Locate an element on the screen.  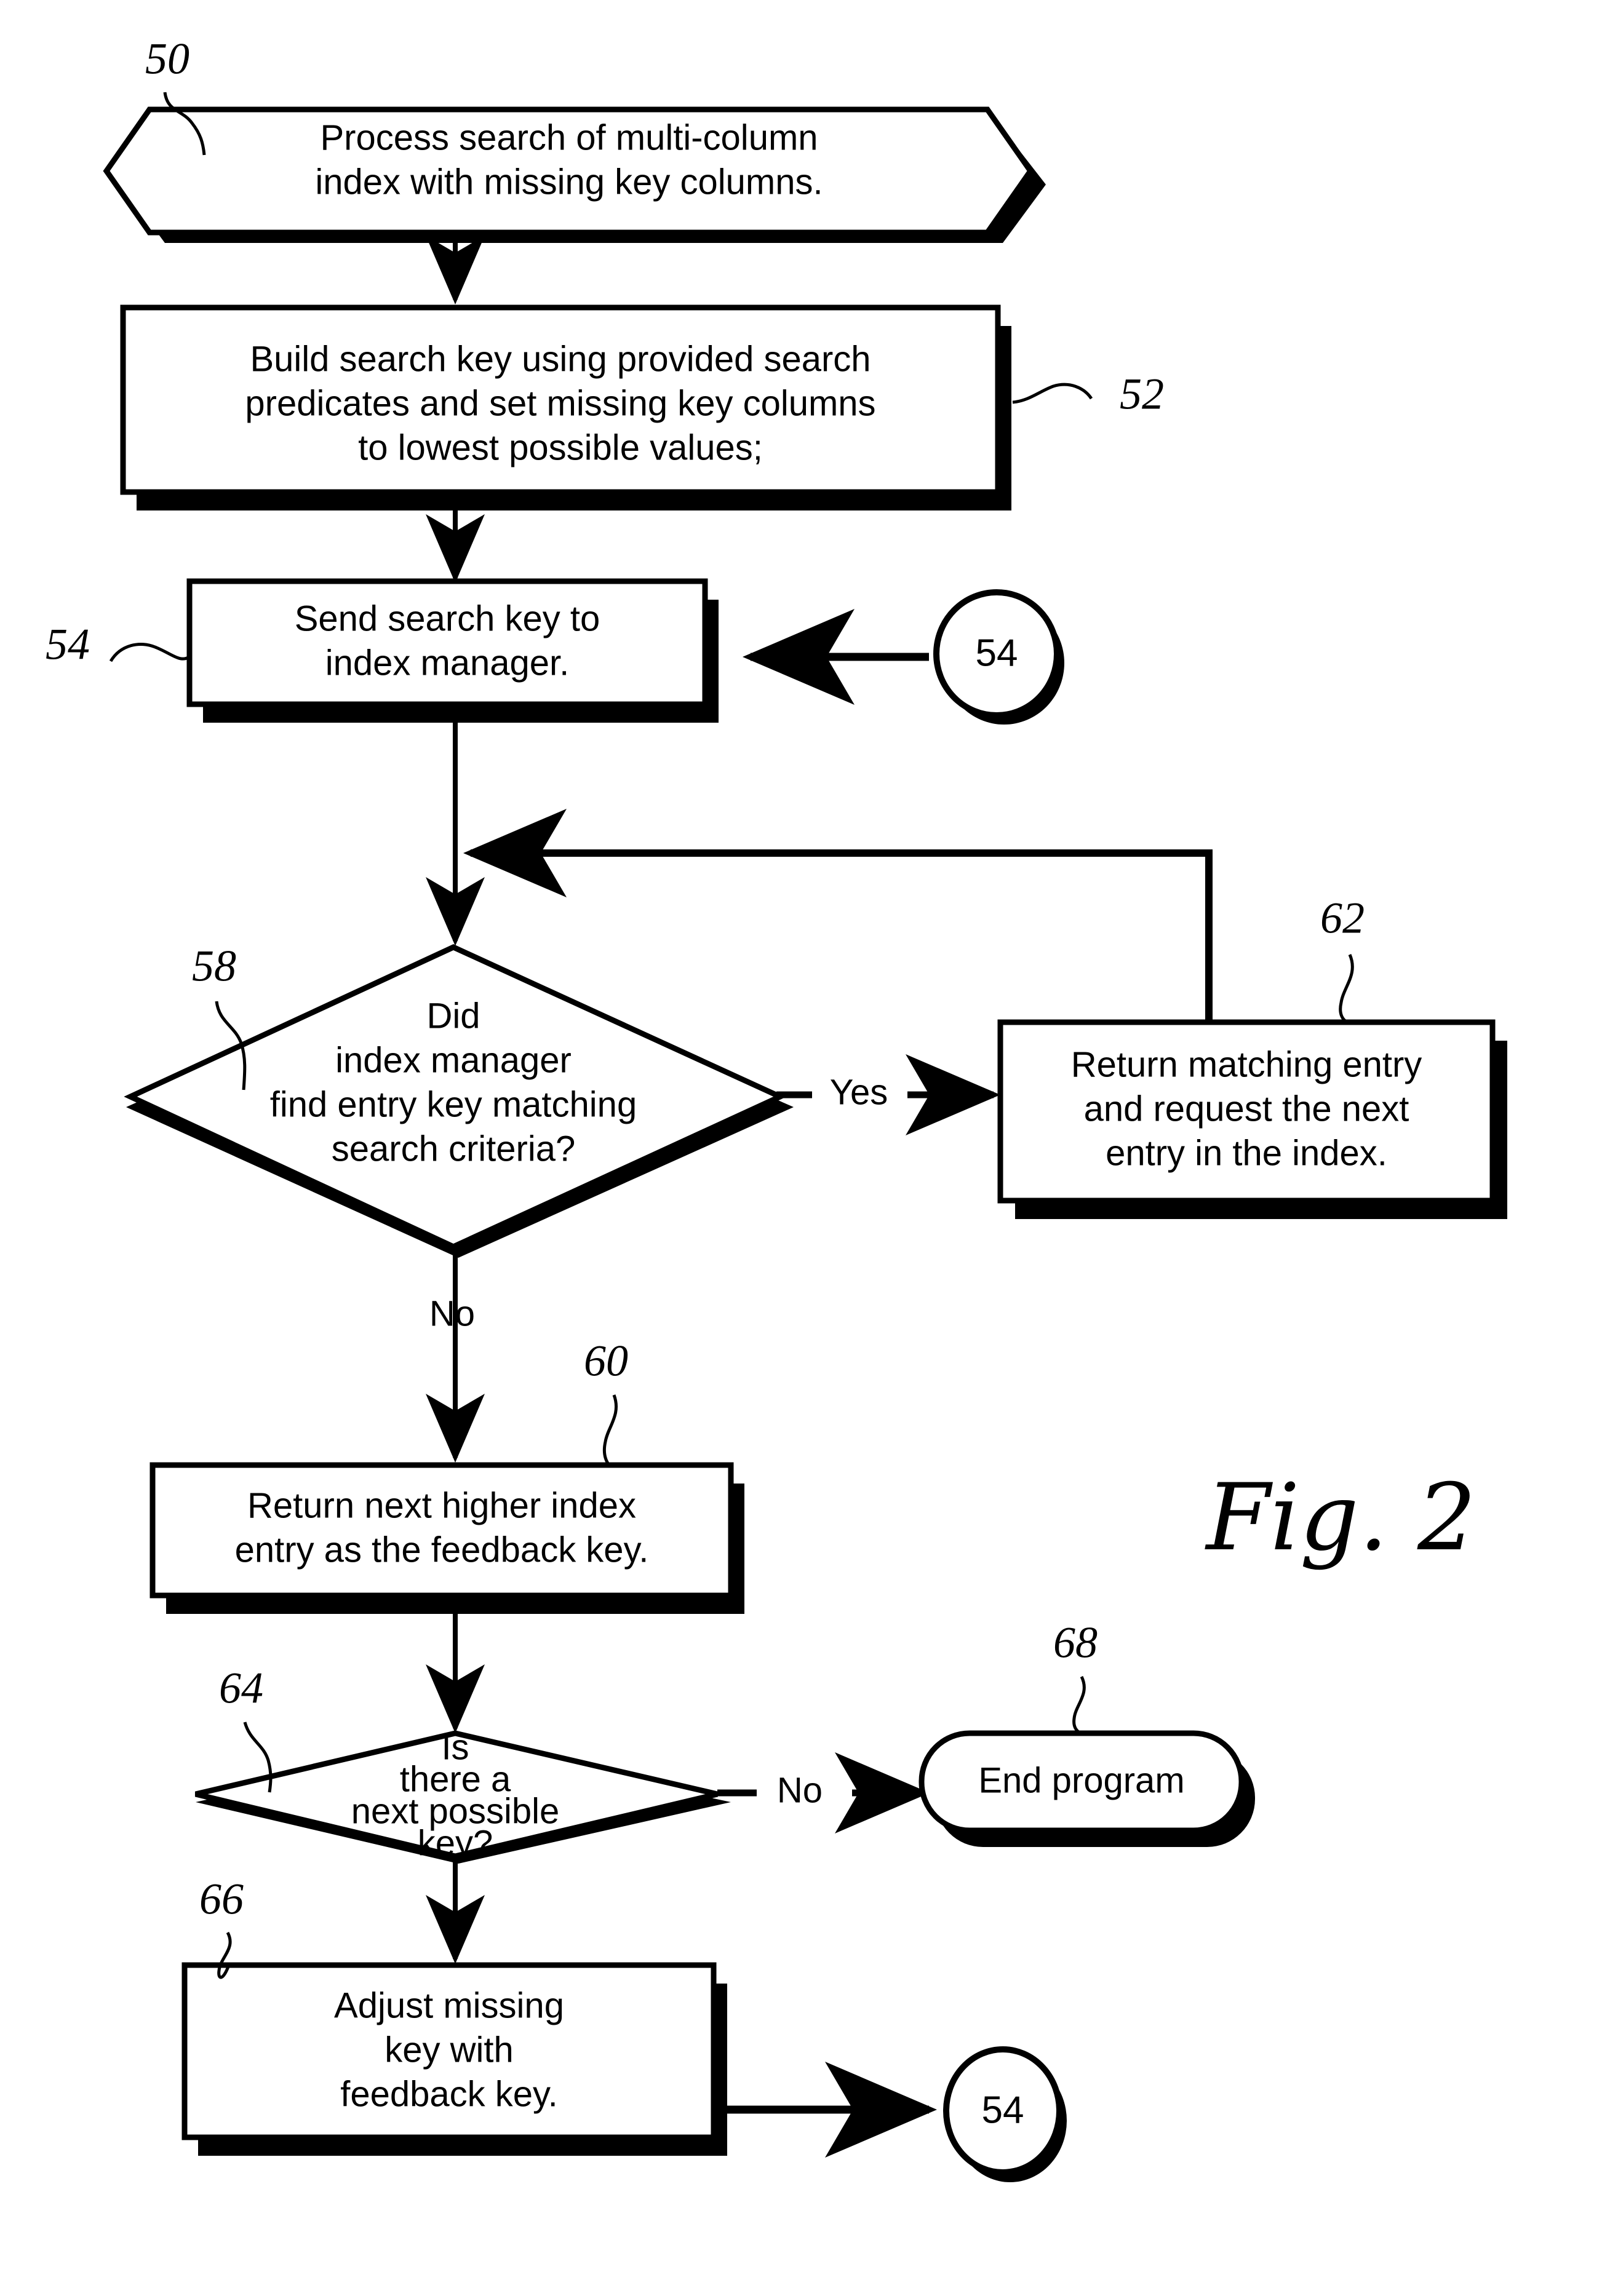
edge-label-yes: Yes is located at coordinates (859, 1092).